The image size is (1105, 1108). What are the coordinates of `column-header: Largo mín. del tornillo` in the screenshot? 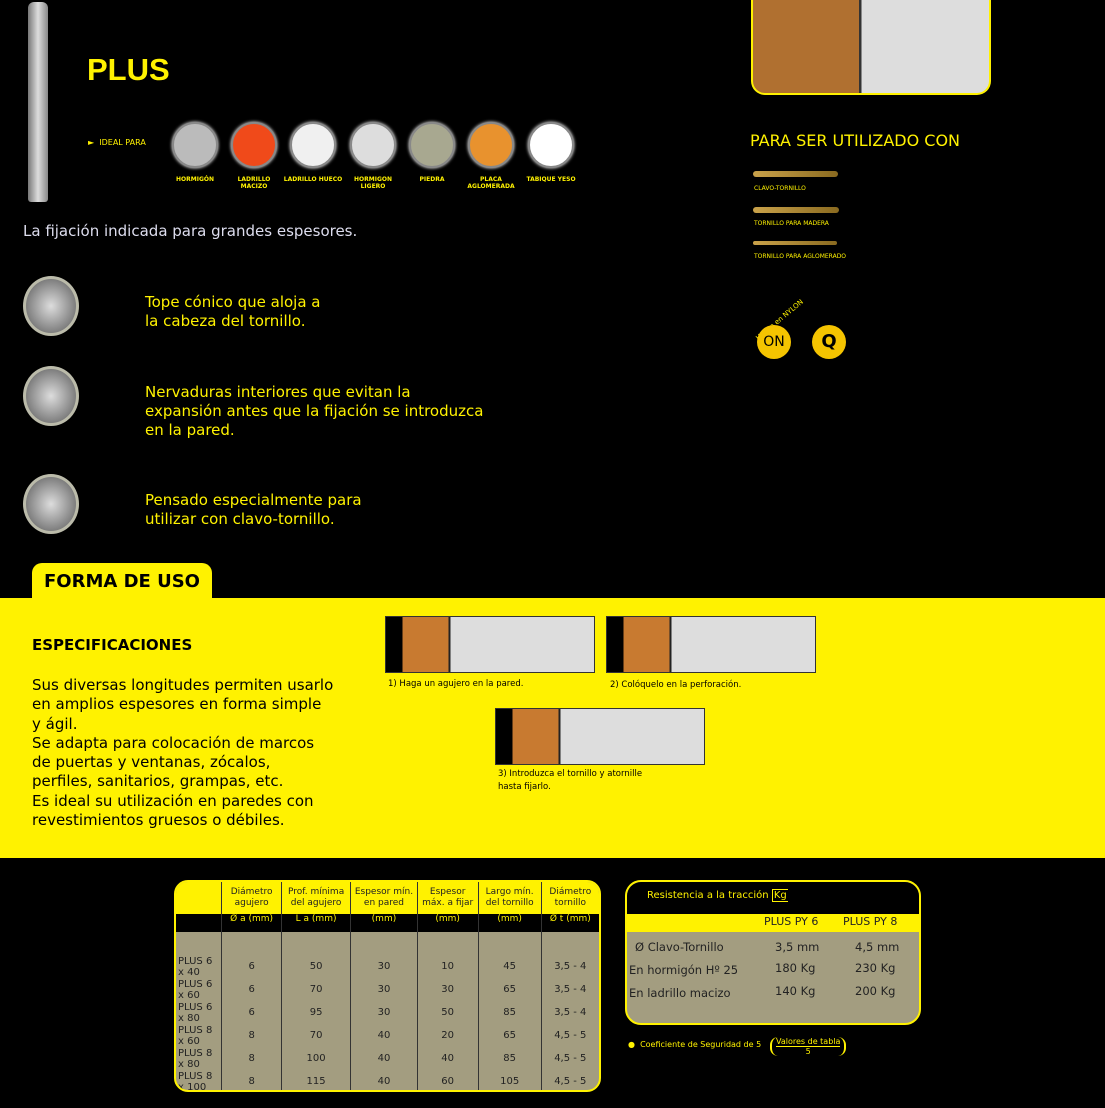 It's located at (509, 898).